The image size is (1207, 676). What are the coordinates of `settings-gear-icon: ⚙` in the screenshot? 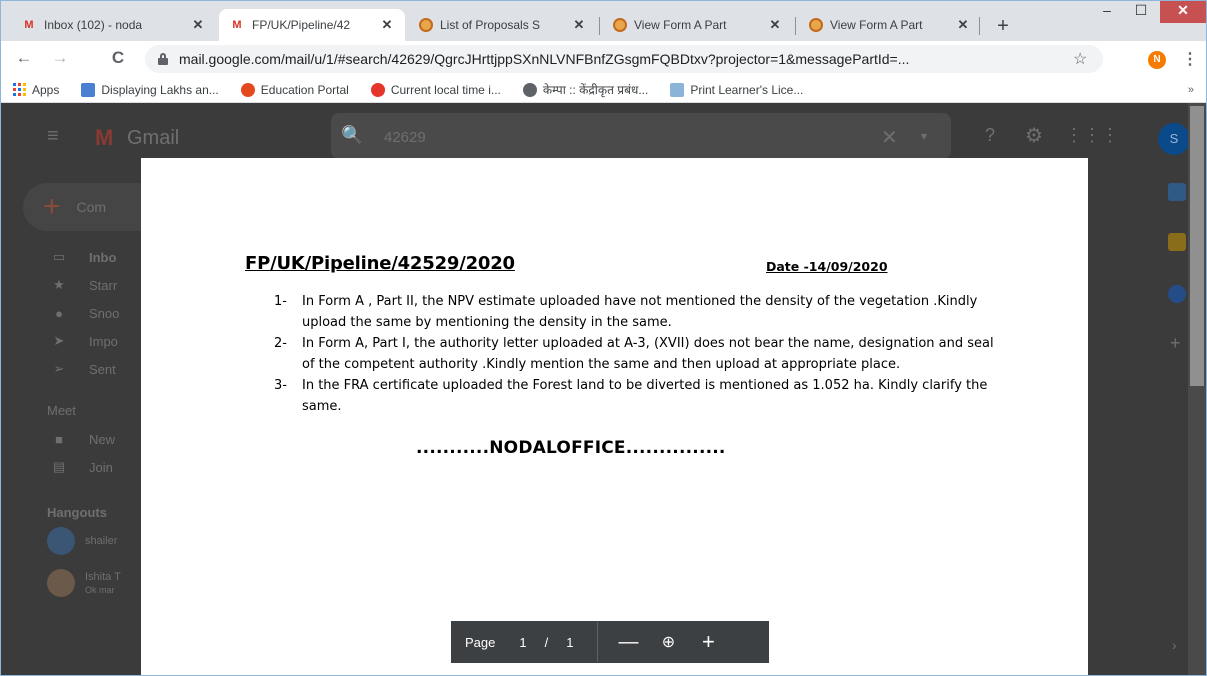 It's located at (1034, 135).